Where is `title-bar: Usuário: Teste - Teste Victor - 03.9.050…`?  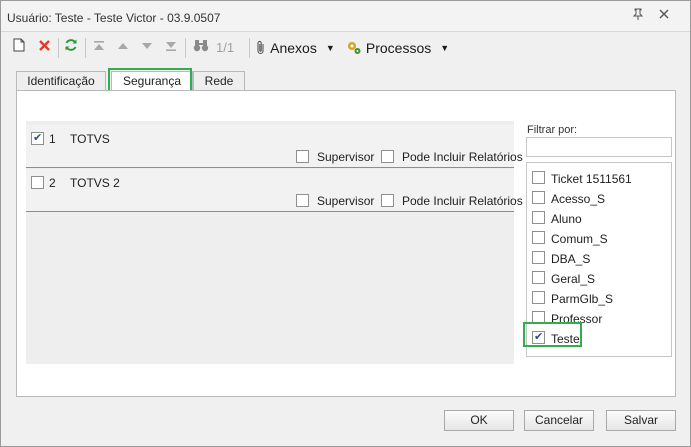
title-bar: Usuário: Teste - Teste Victor - 03.9.050… is located at coordinates (345, 16).